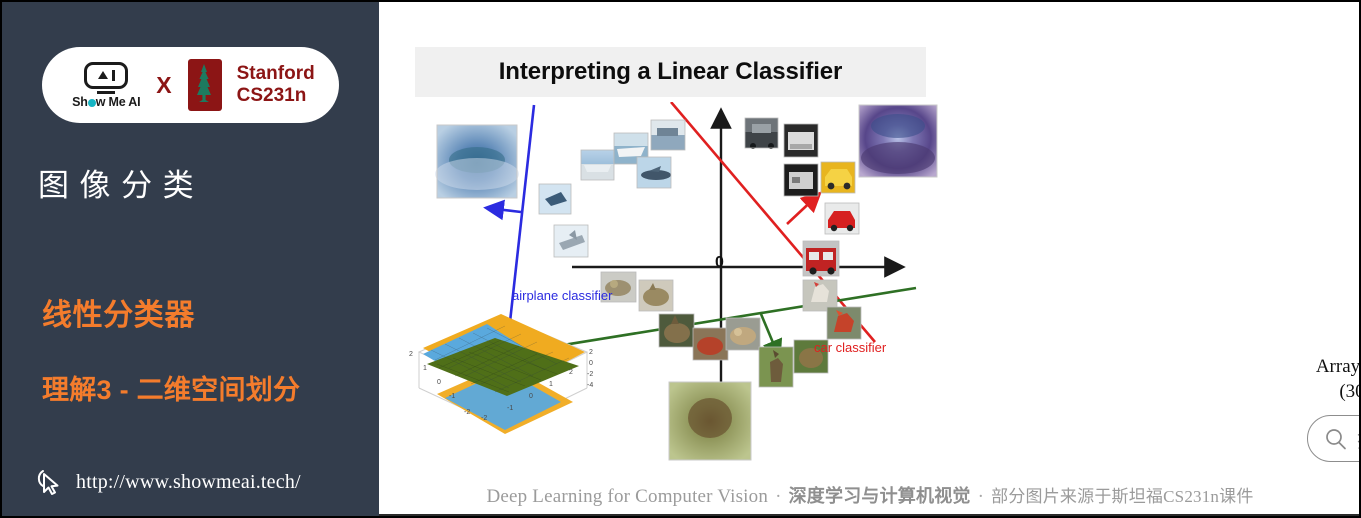  I want to click on stanford-course-label: Stanford CS231n, so click(276, 84).